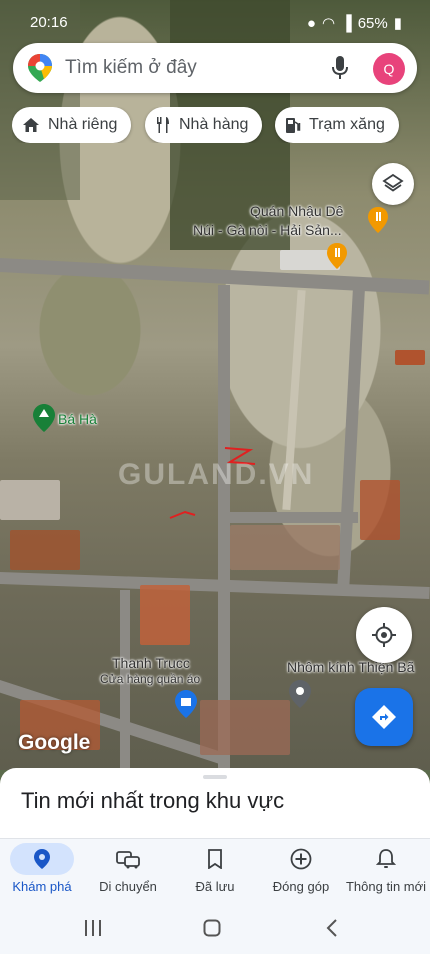 The width and height of the screenshot is (430, 954). I want to click on nav-saved-indicator, so click(215, 859).